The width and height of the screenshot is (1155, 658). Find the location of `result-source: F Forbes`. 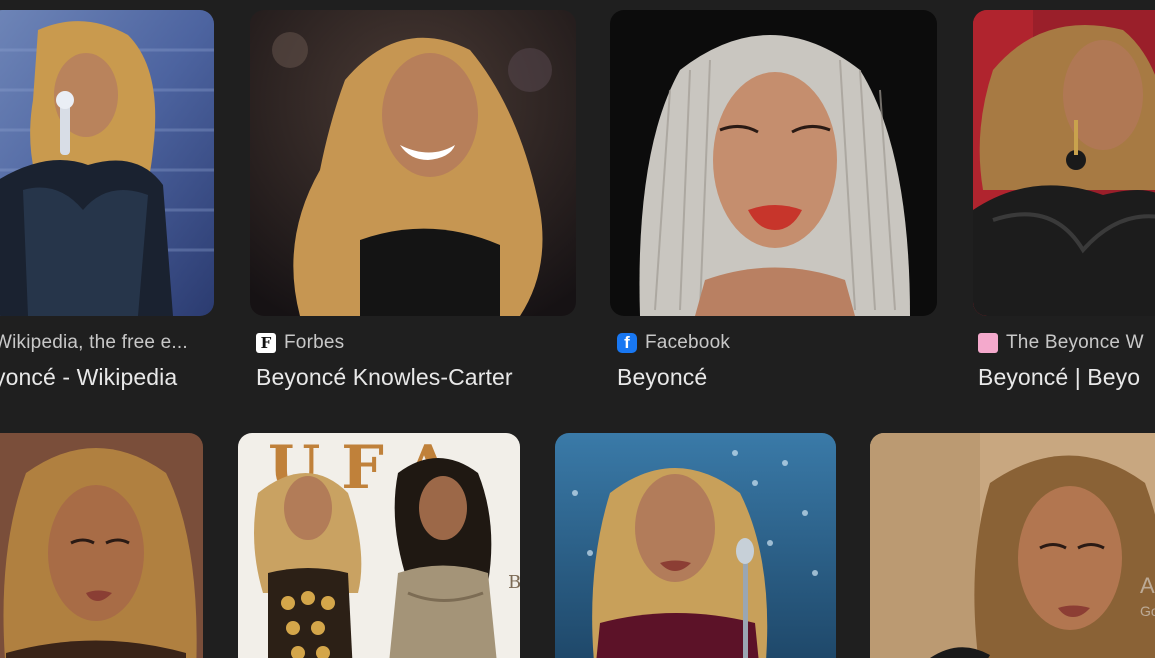

result-source: F Forbes is located at coordinates (300, 343).